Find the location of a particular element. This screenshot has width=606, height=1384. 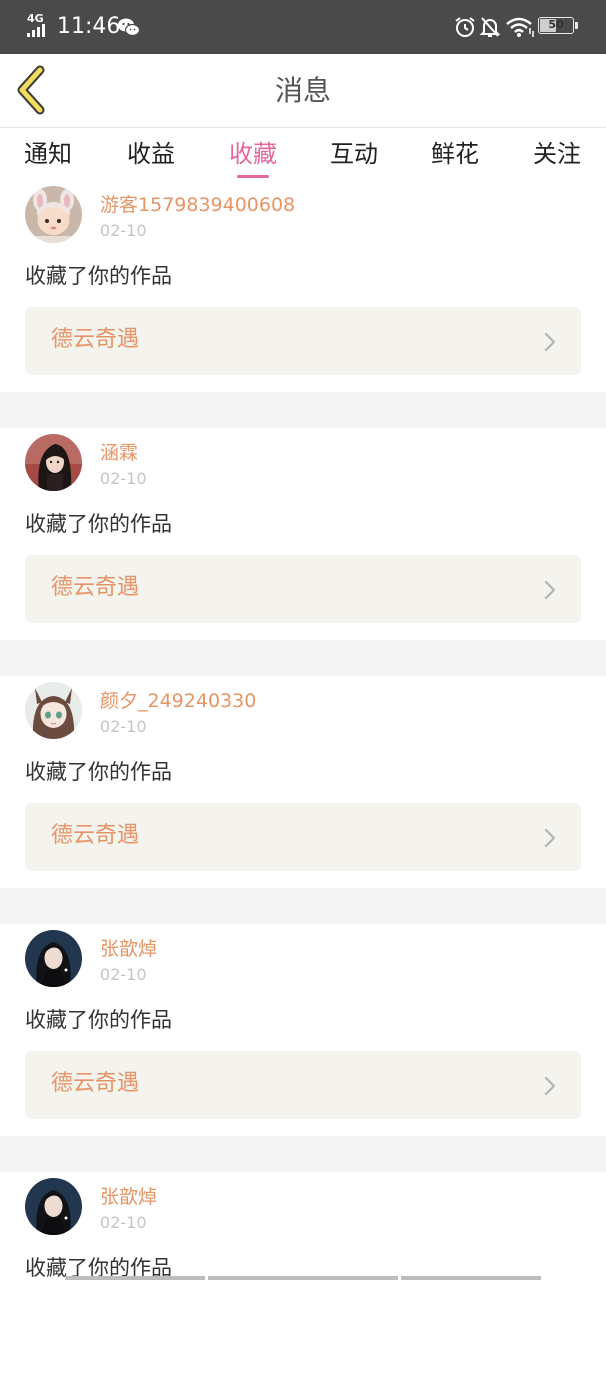

bell-muted-icon is located at coordinates (490, 27).